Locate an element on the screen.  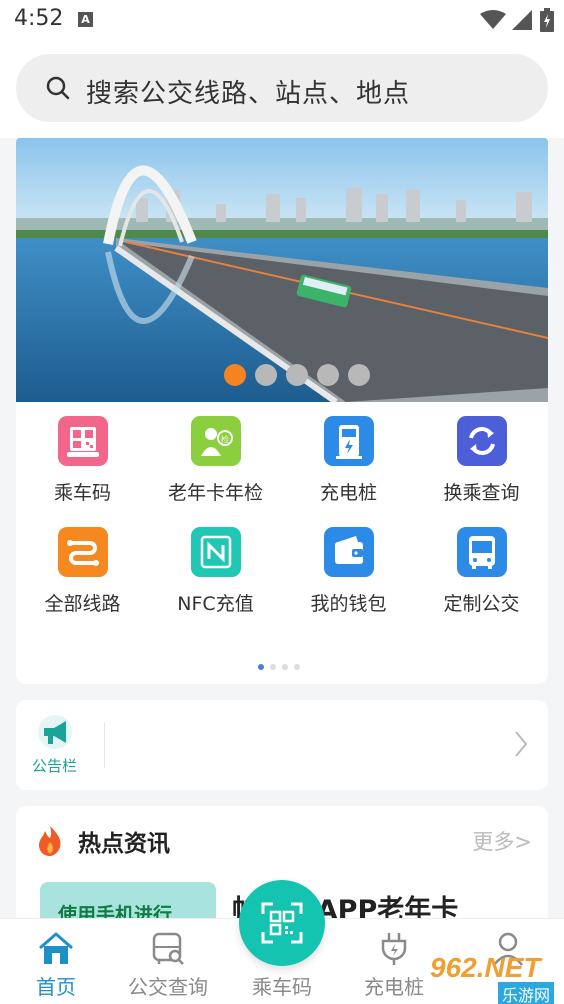
notice-board: 公告栏 is located at coordinates (282, 745).